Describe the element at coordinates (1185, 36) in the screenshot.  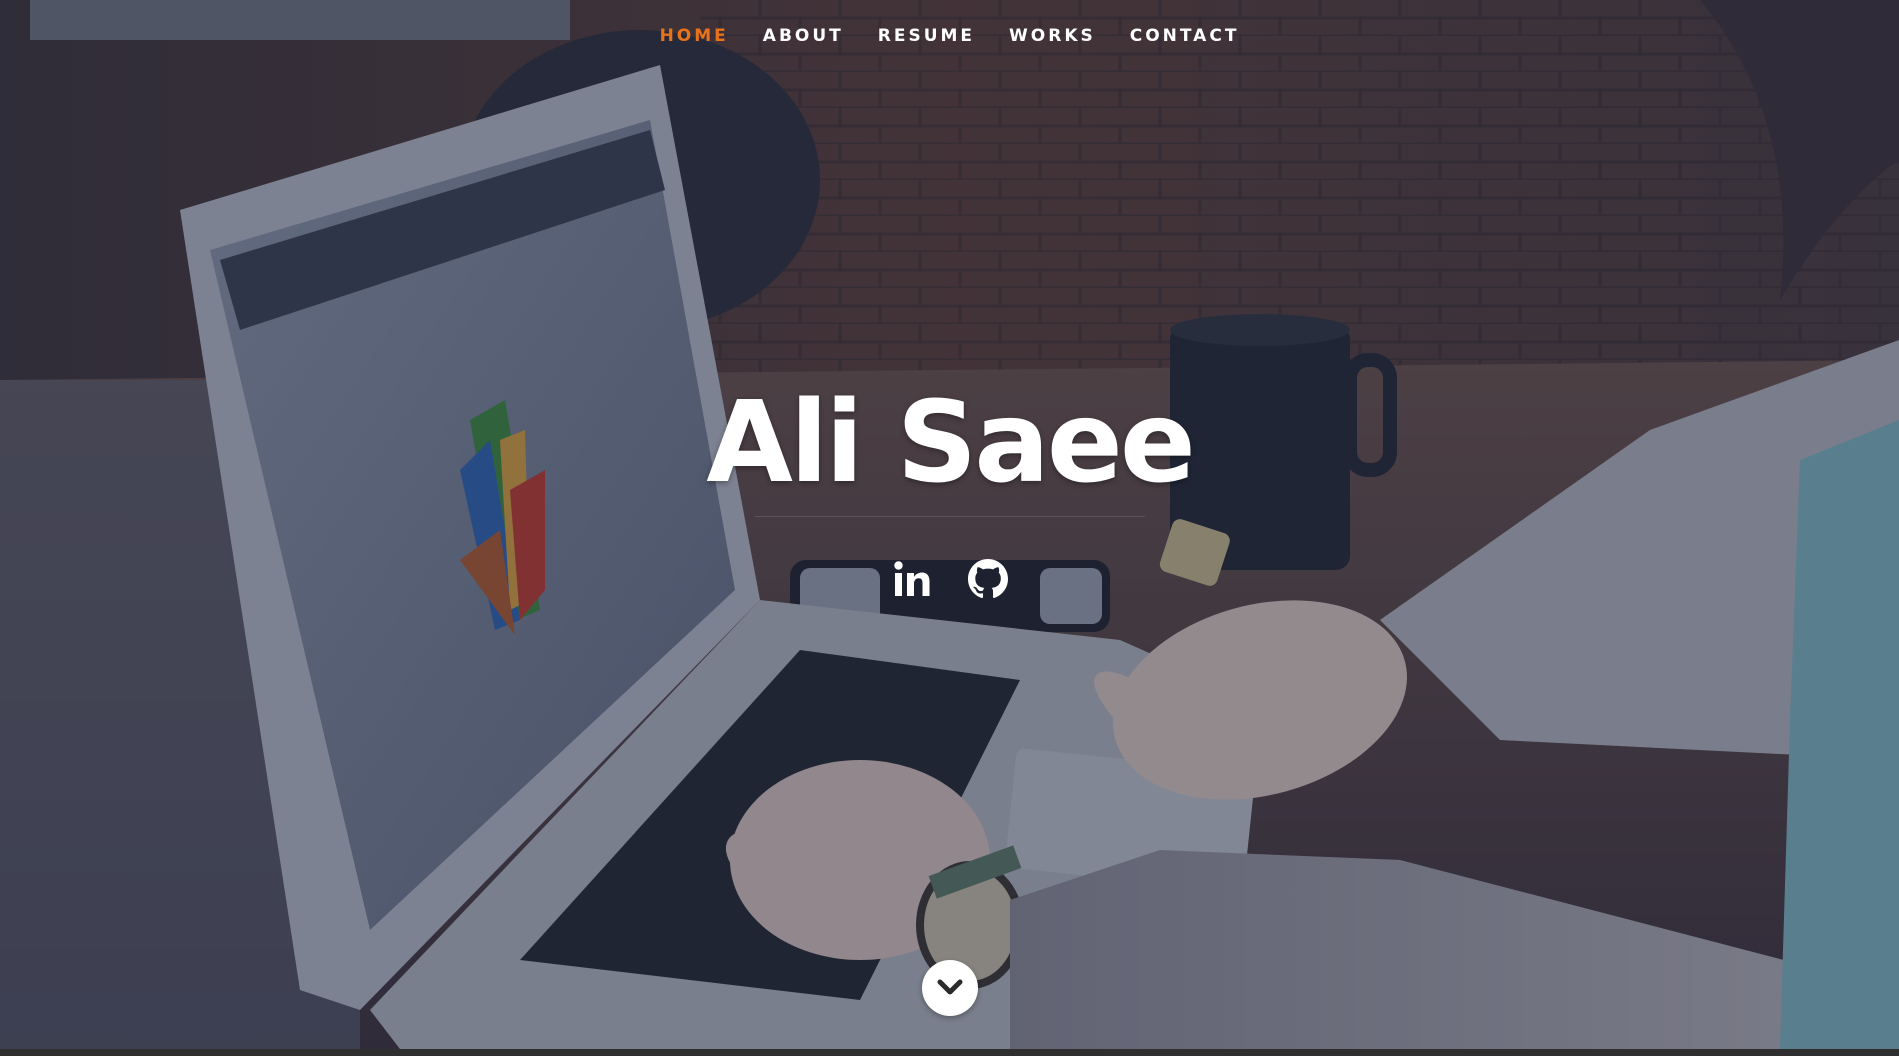
I see `nav-contact: CONTACT` at that location.